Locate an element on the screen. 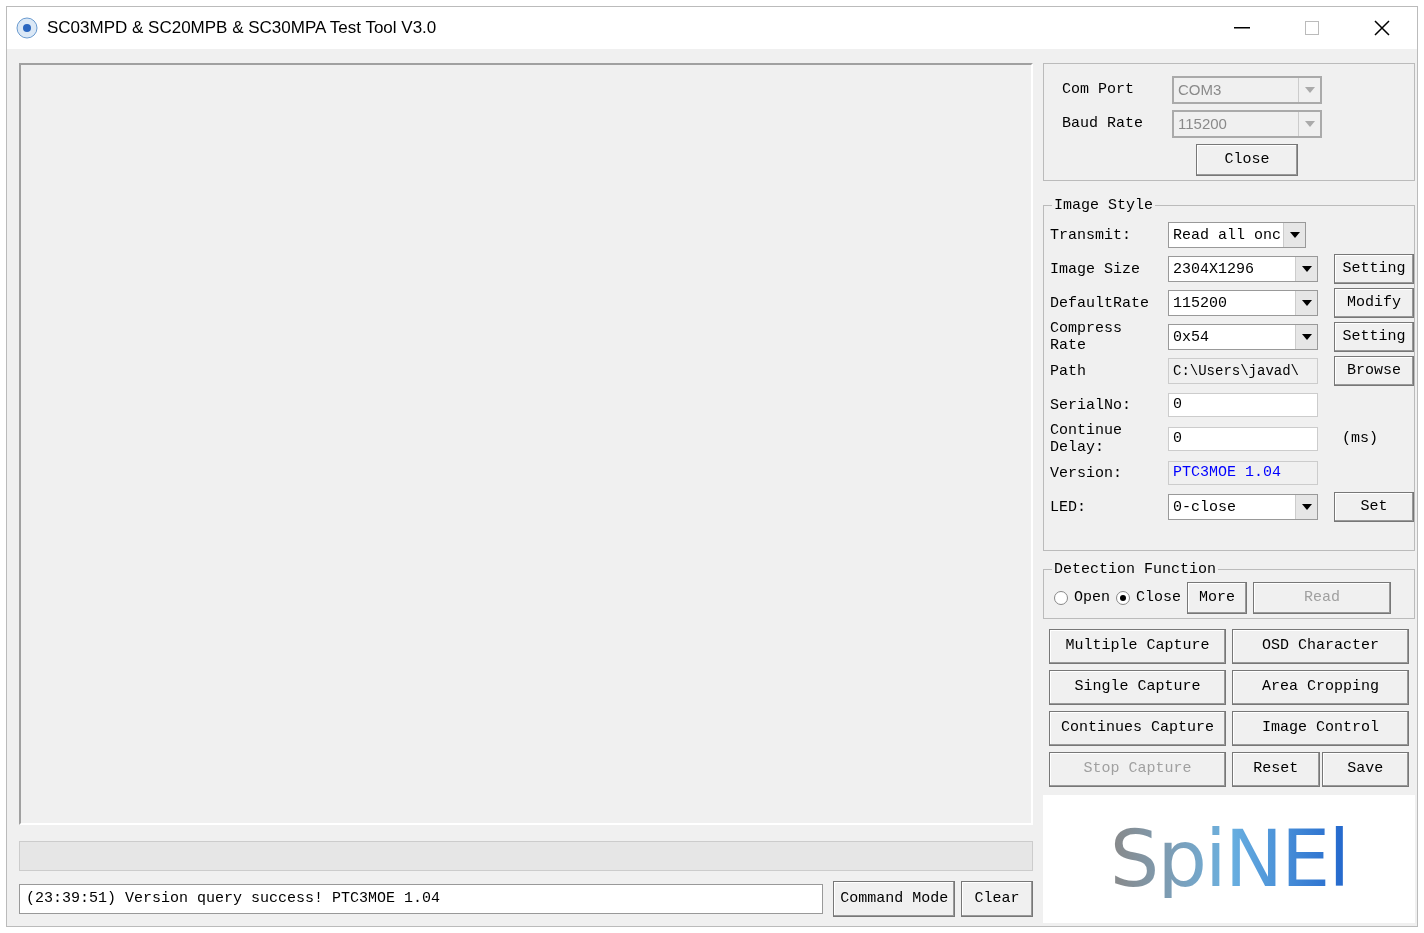 This screenshot has width=1424, height=933. dropdown: 0-close is located at coordinates (1243, 507).